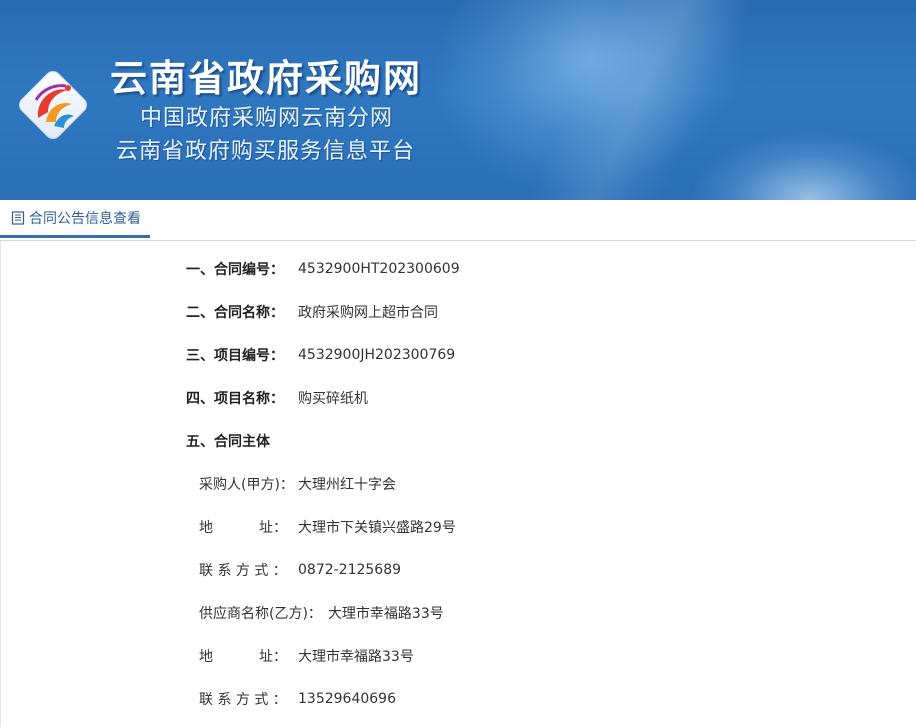  I want to click on field-value: 4532900HT202300609, so click(379, 269).